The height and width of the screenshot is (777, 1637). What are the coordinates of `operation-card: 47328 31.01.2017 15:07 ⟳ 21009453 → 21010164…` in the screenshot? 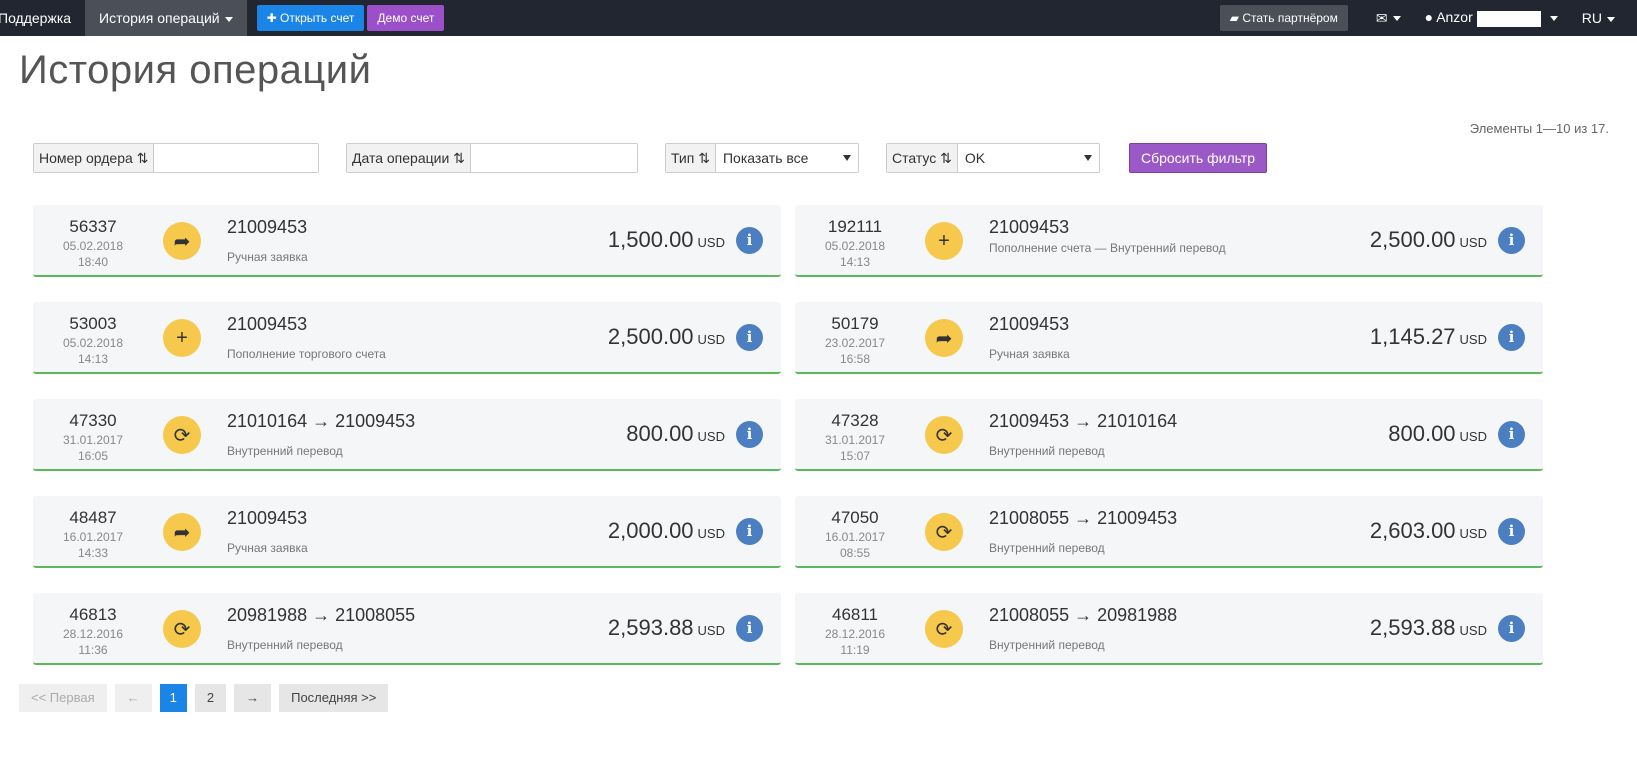 It's located at (1169, 435).